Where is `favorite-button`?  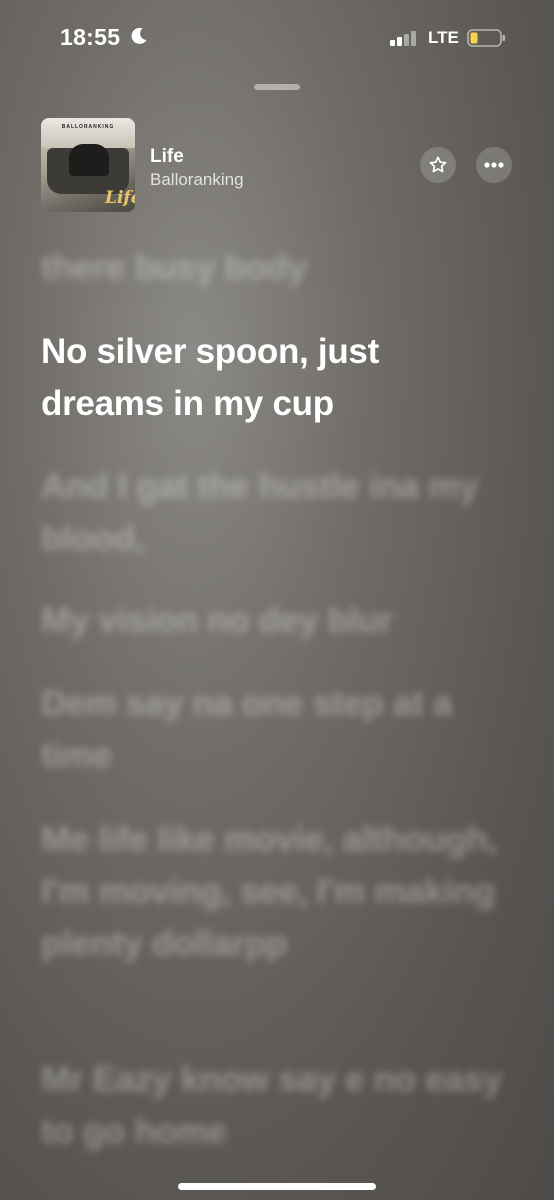
favorite-button is located at coordinates (438, 165).